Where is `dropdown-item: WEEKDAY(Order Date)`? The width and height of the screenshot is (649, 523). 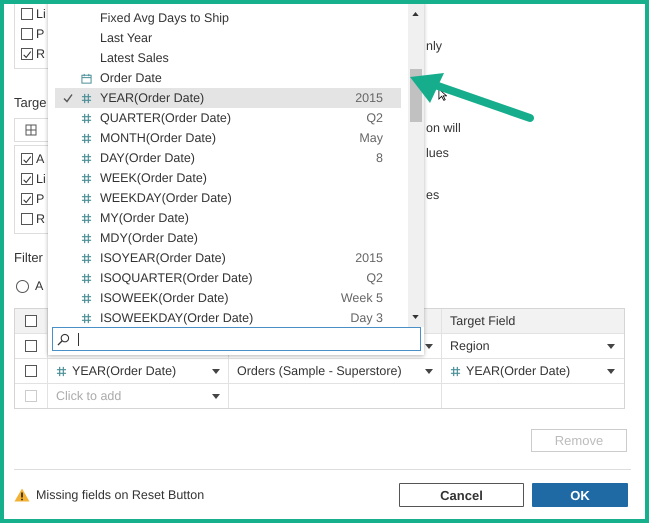
dropdown-item: WEEKDAY(Order Date) is located at coordinates (228, 198).